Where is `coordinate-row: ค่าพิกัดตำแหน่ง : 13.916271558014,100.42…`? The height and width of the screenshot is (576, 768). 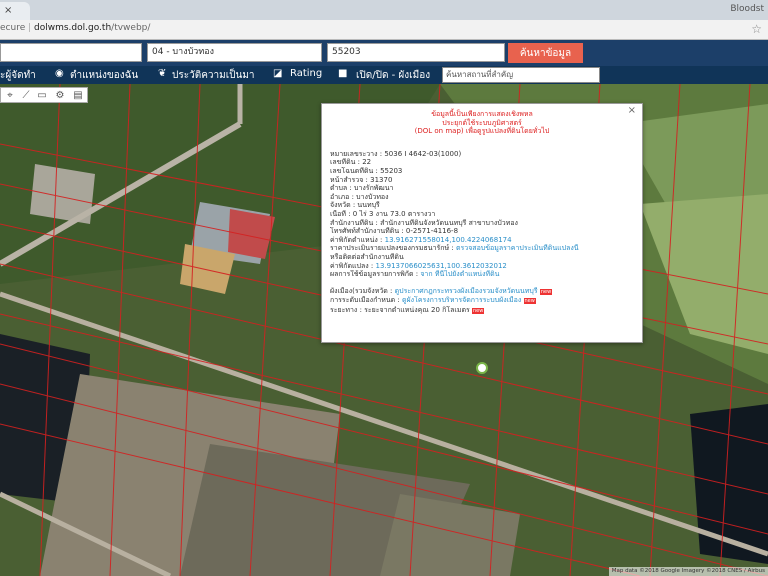
coordinate-row: ค่าพิกัดตำแหน่ง : 13.916271558014,100.42… is located at coordinates (482, 240).